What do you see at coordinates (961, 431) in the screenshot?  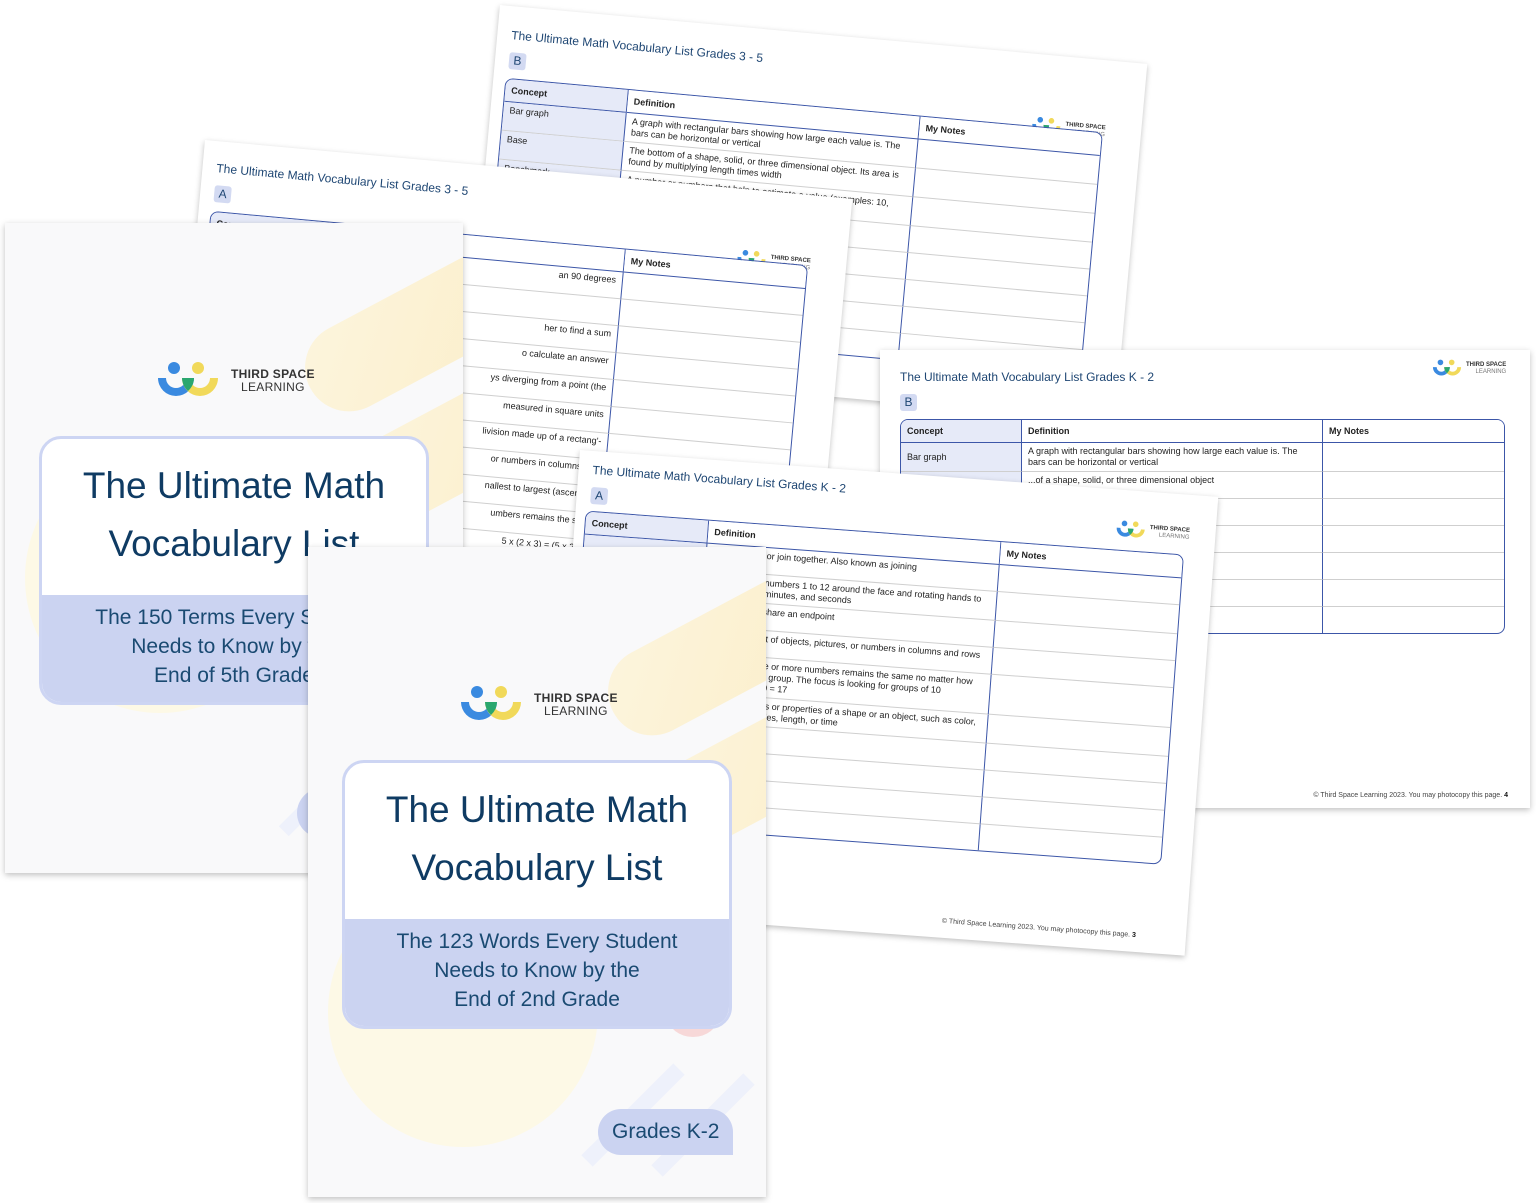 I see `header-concept: Concept` at bounding box center [961, 431].